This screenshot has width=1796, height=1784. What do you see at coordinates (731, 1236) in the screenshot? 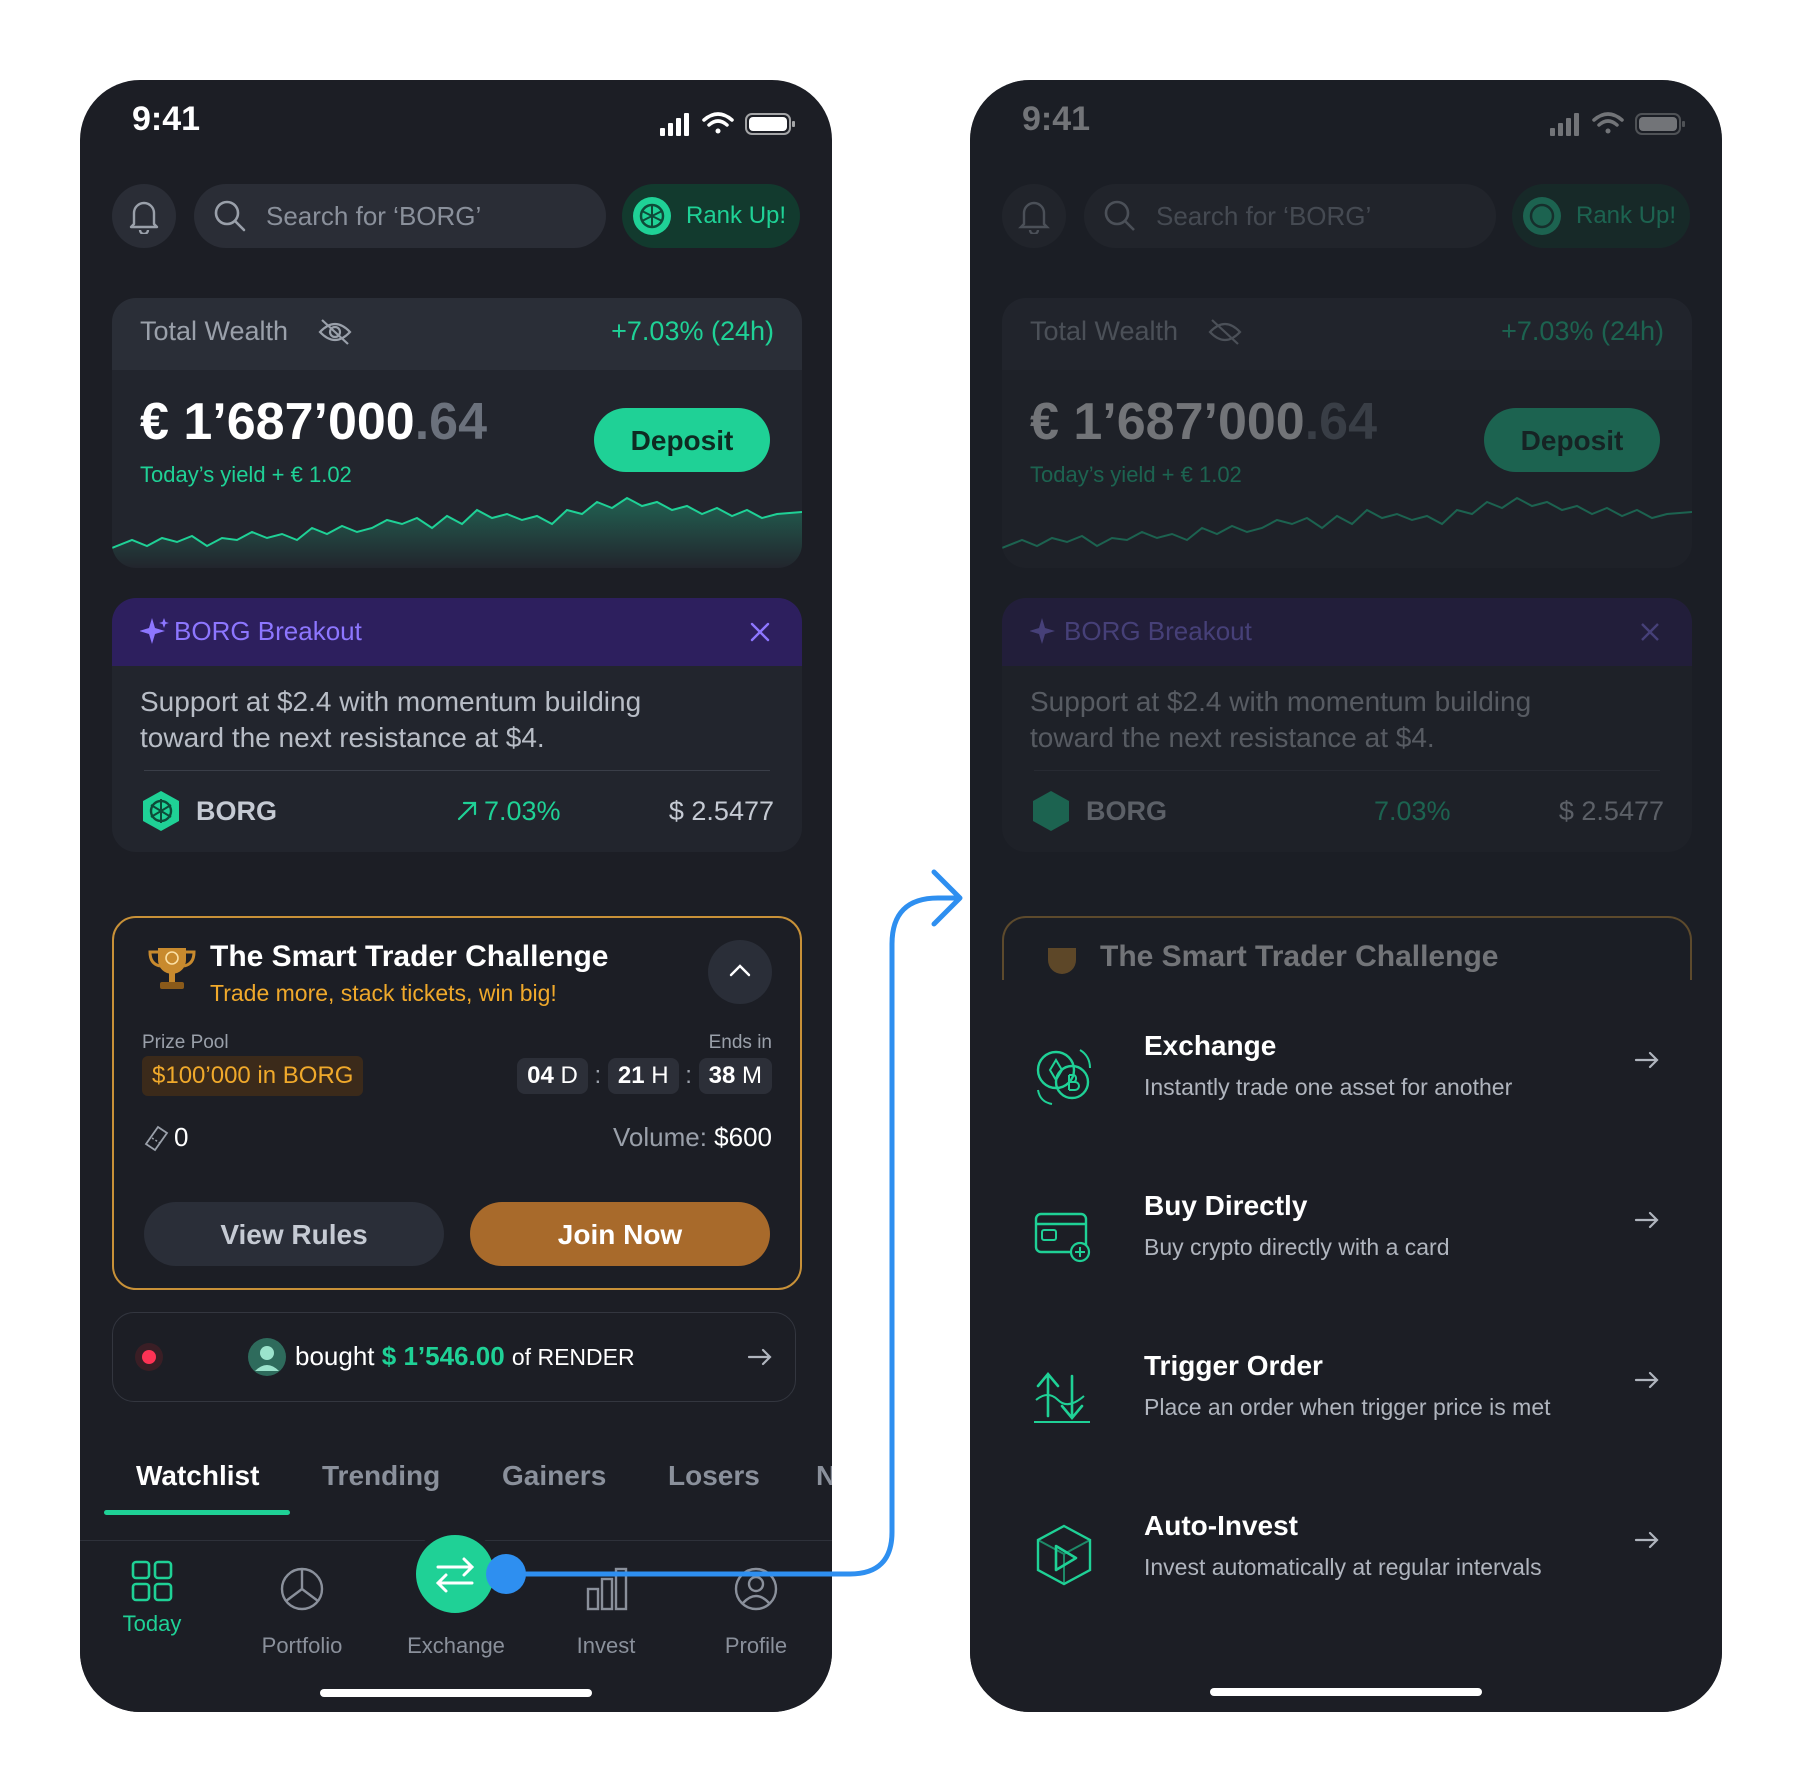
I see `flow-line` at bounding box center [731, 1236].